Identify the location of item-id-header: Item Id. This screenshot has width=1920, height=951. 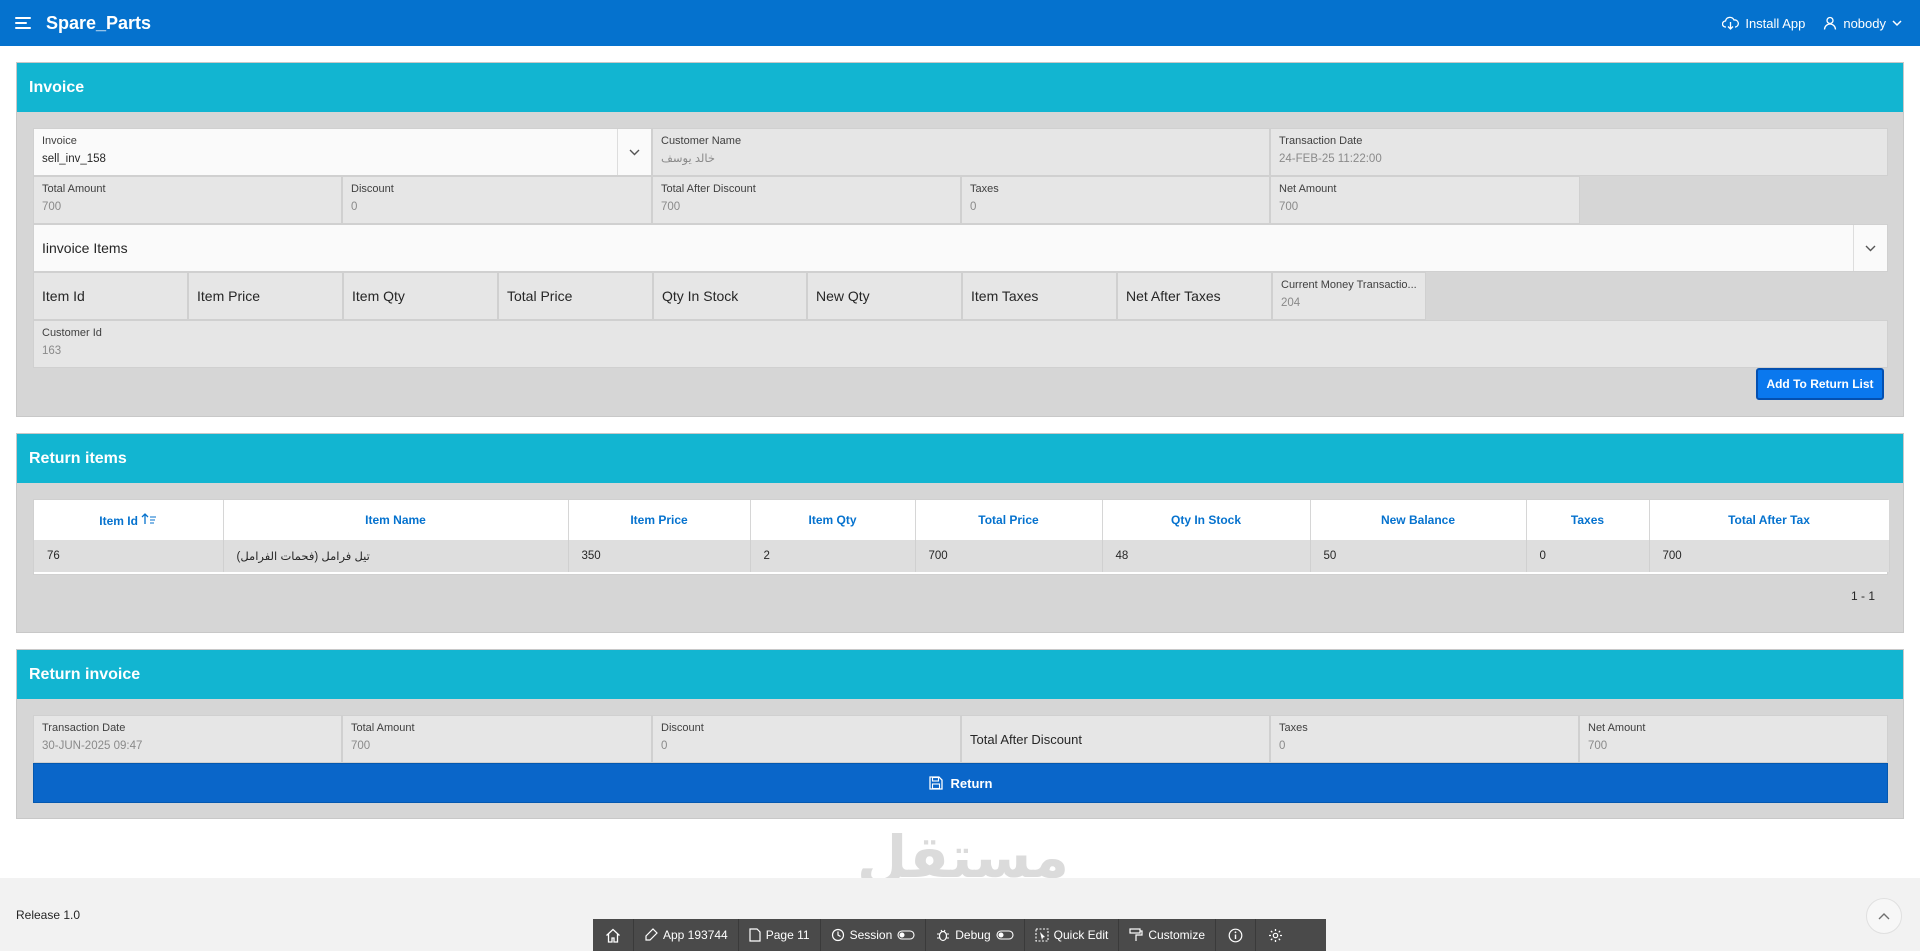
(129, 520).